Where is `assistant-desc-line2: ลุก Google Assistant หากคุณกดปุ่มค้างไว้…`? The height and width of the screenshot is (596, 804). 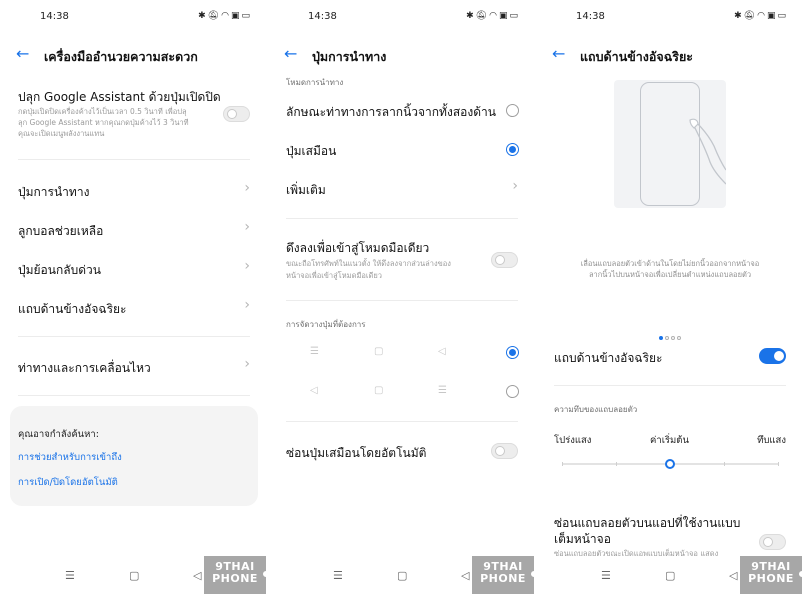
assistant-desc-line2: ลุก Google Assistant หากคุณกดปุ่มค้างไว้… is located at coordinates (103, 122).